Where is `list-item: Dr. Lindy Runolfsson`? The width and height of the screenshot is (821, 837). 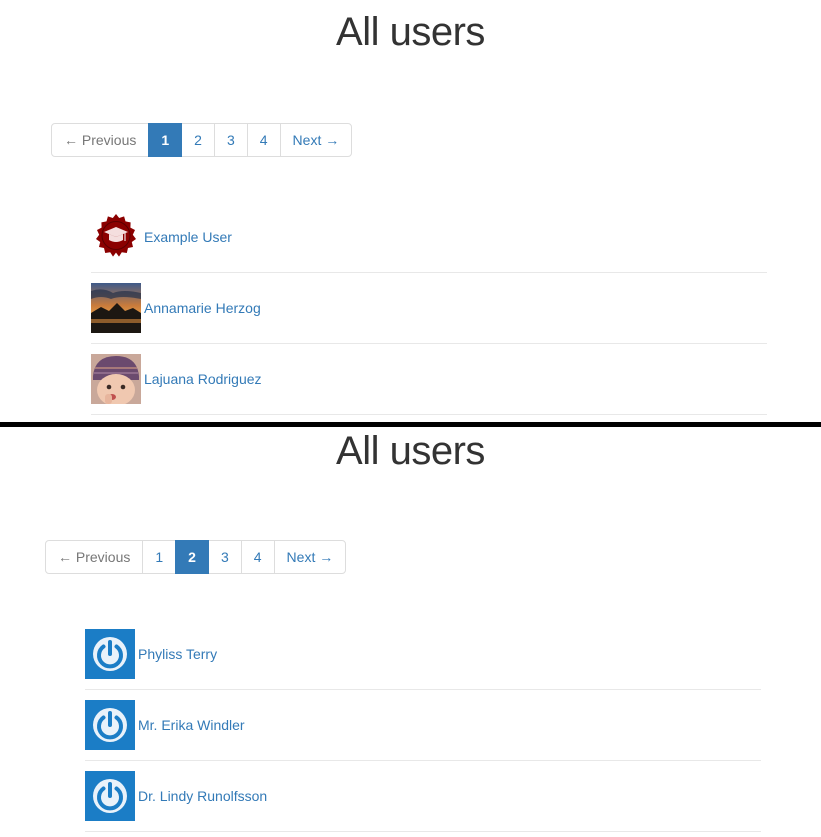 list-item: Dr. Lindy Runolfsson is located at coordinates (423, 796).